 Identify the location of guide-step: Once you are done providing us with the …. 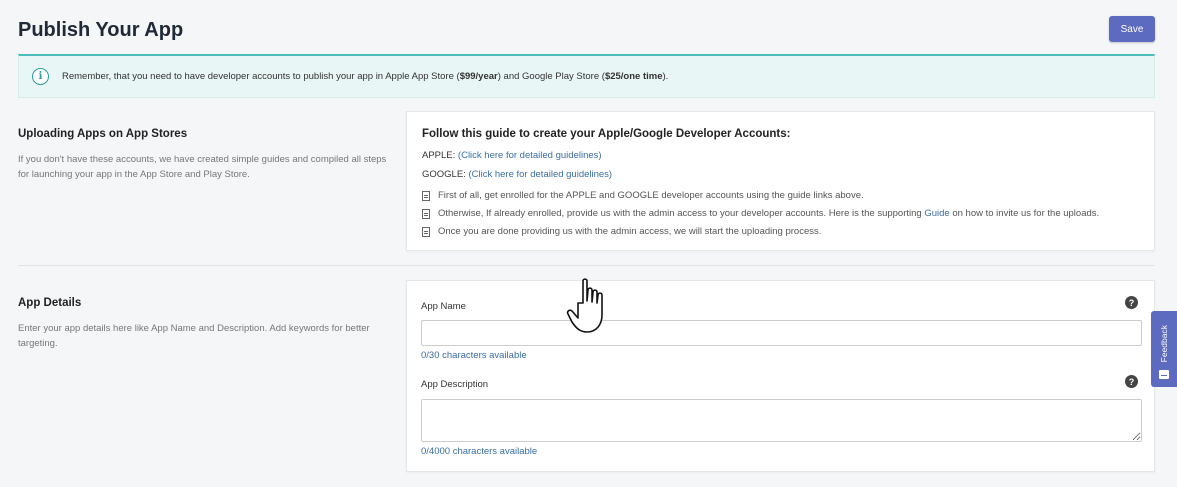
(780, 231).